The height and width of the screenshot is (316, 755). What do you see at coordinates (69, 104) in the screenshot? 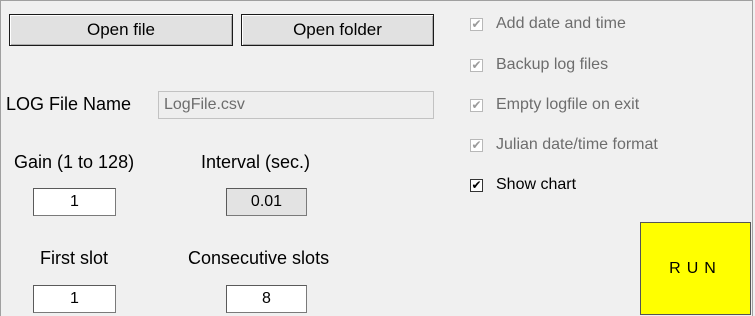
I see `log-file-name-label: LOG File Name` at bounding box center [69, 104].